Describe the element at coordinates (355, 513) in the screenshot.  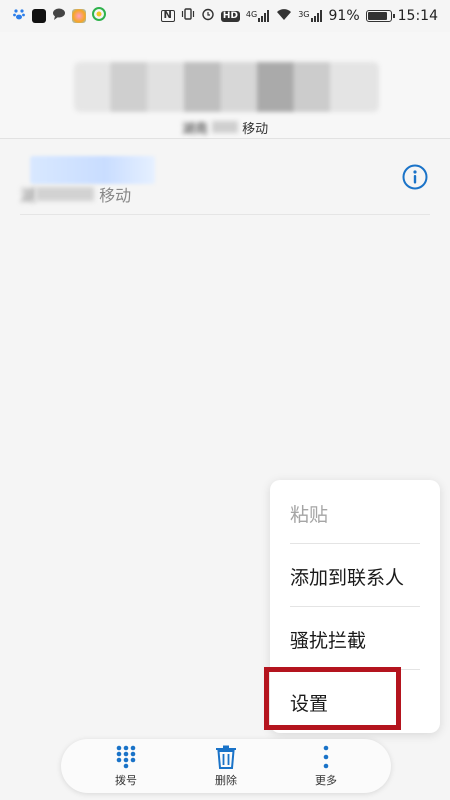
I see `menu-item-paste: 粘贴` at that location.